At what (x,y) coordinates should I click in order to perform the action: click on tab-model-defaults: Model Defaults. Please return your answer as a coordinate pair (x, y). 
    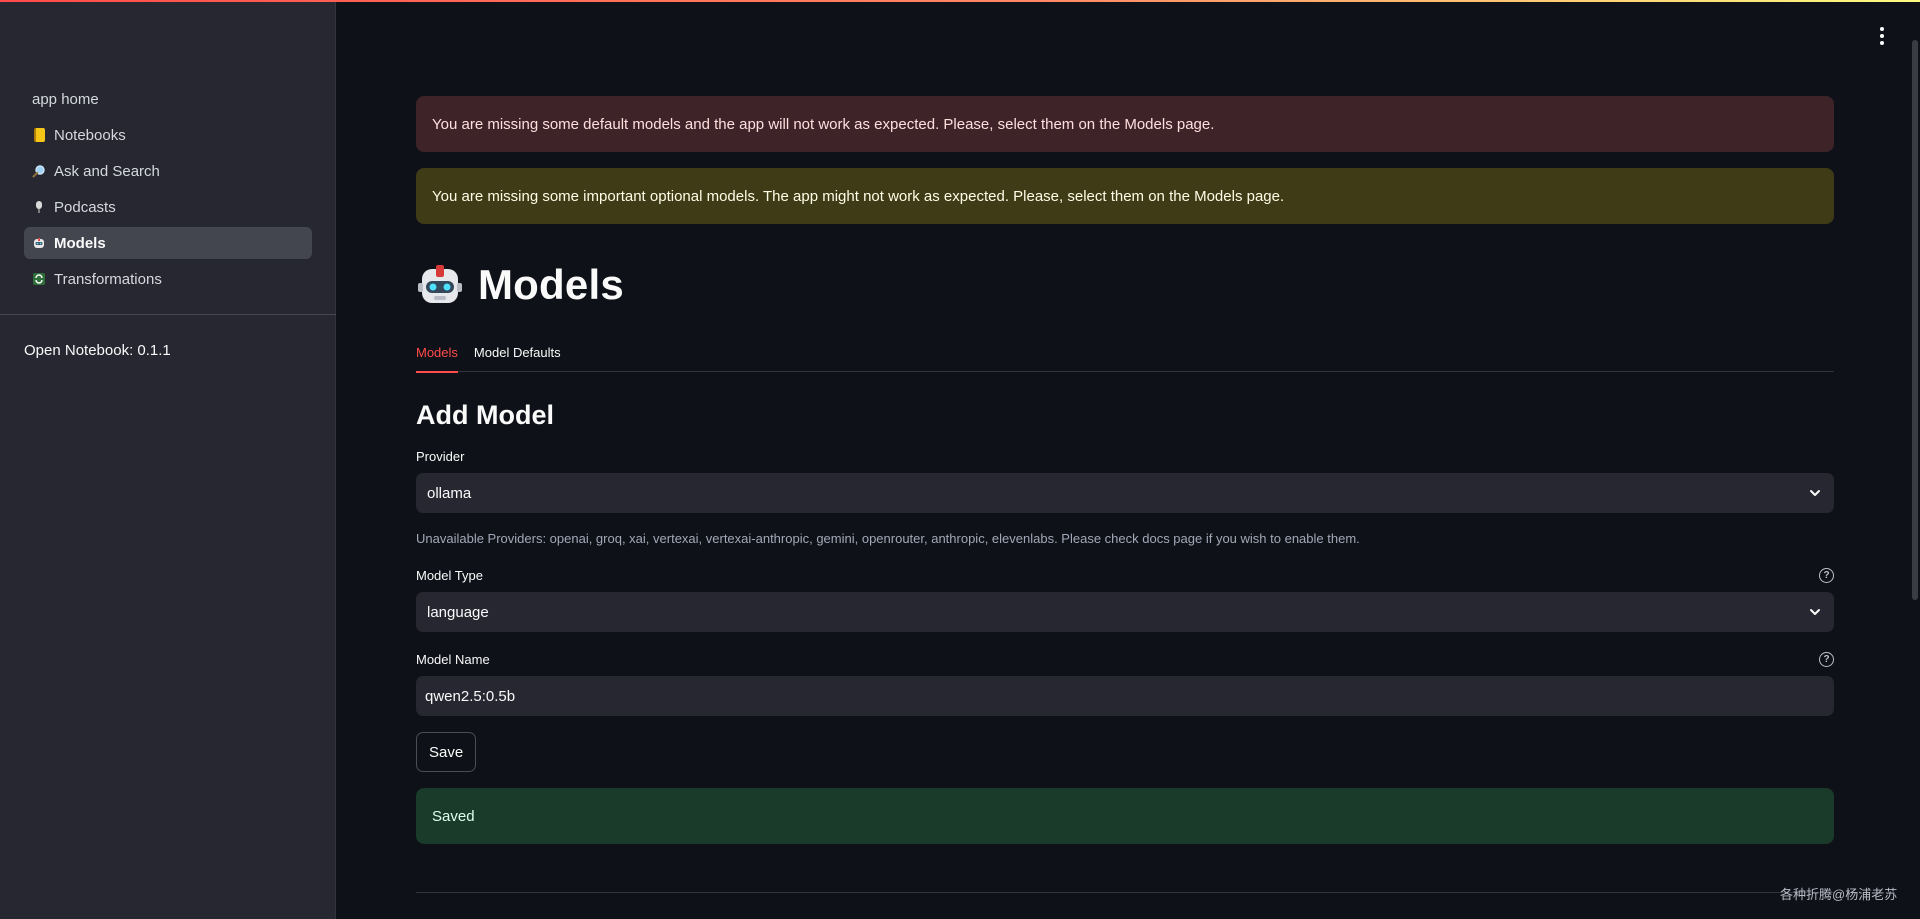
    Looking at the image, I should click on (517, 359).